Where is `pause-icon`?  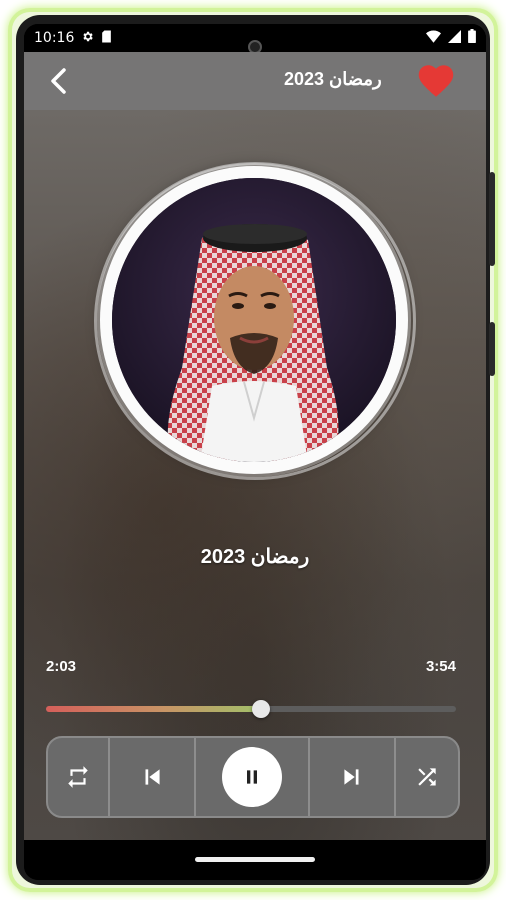
pause-icon is located at coordinates (252, 777).